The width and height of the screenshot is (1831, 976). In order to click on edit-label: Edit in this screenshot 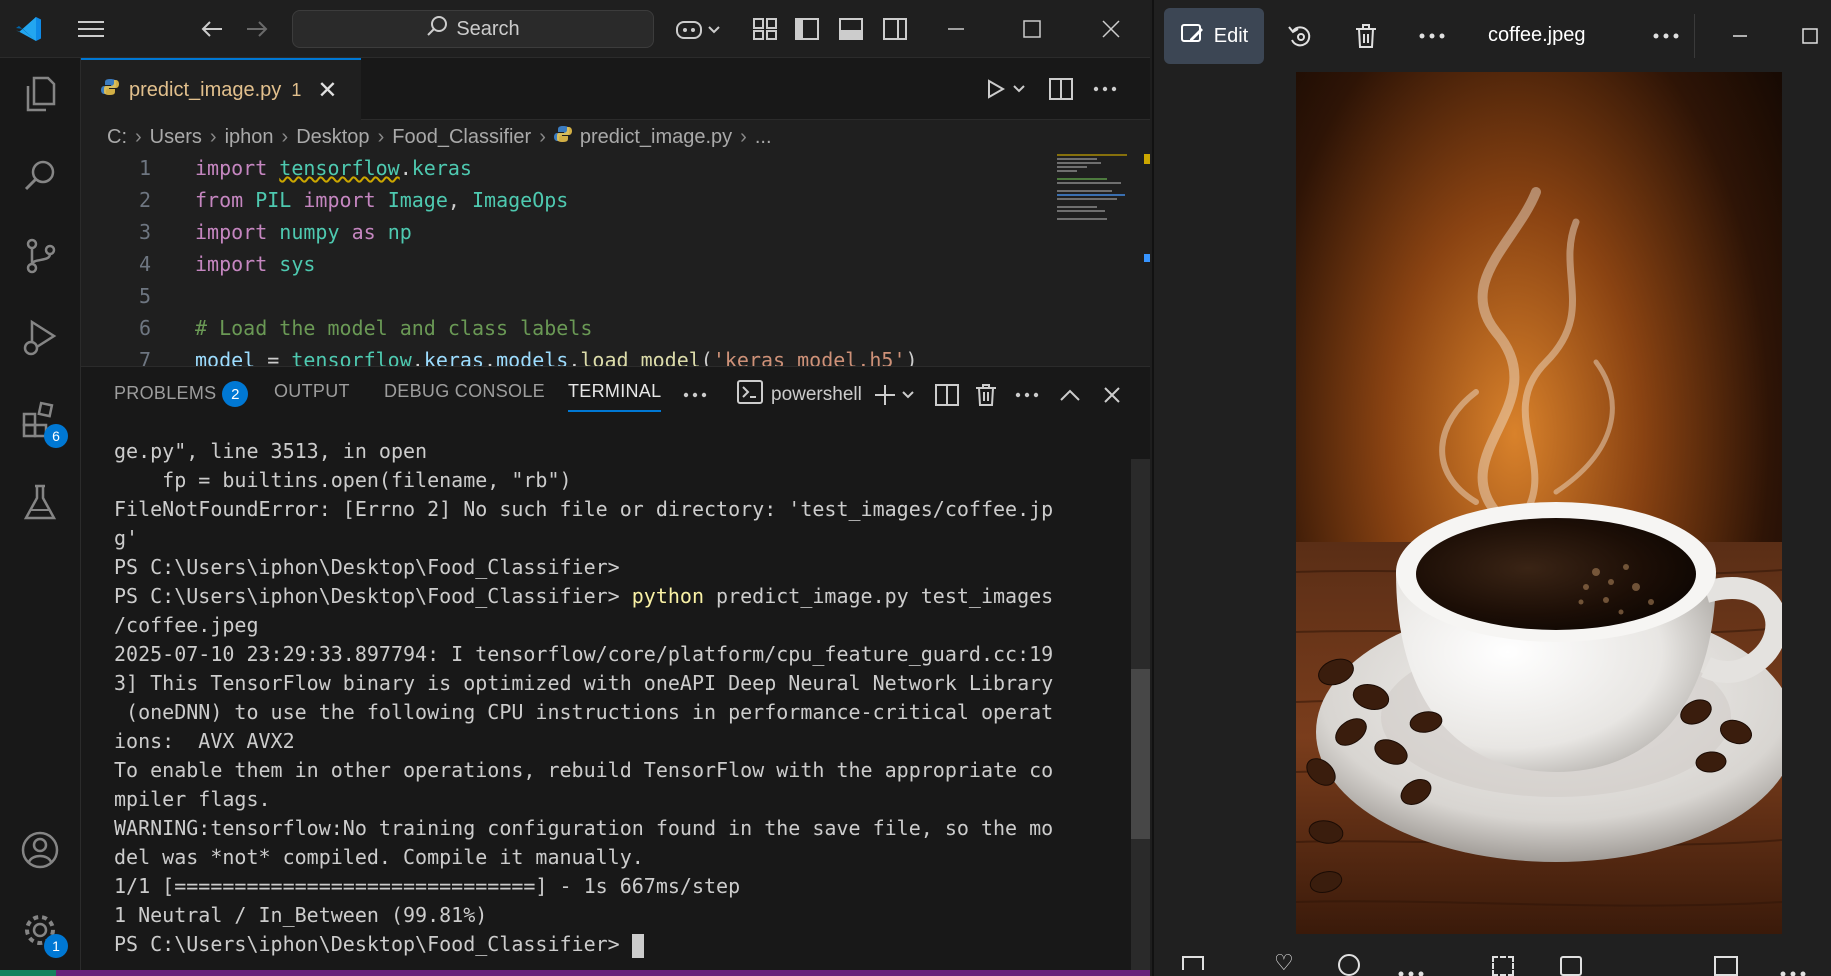, I will do `click(1231, 35)`.